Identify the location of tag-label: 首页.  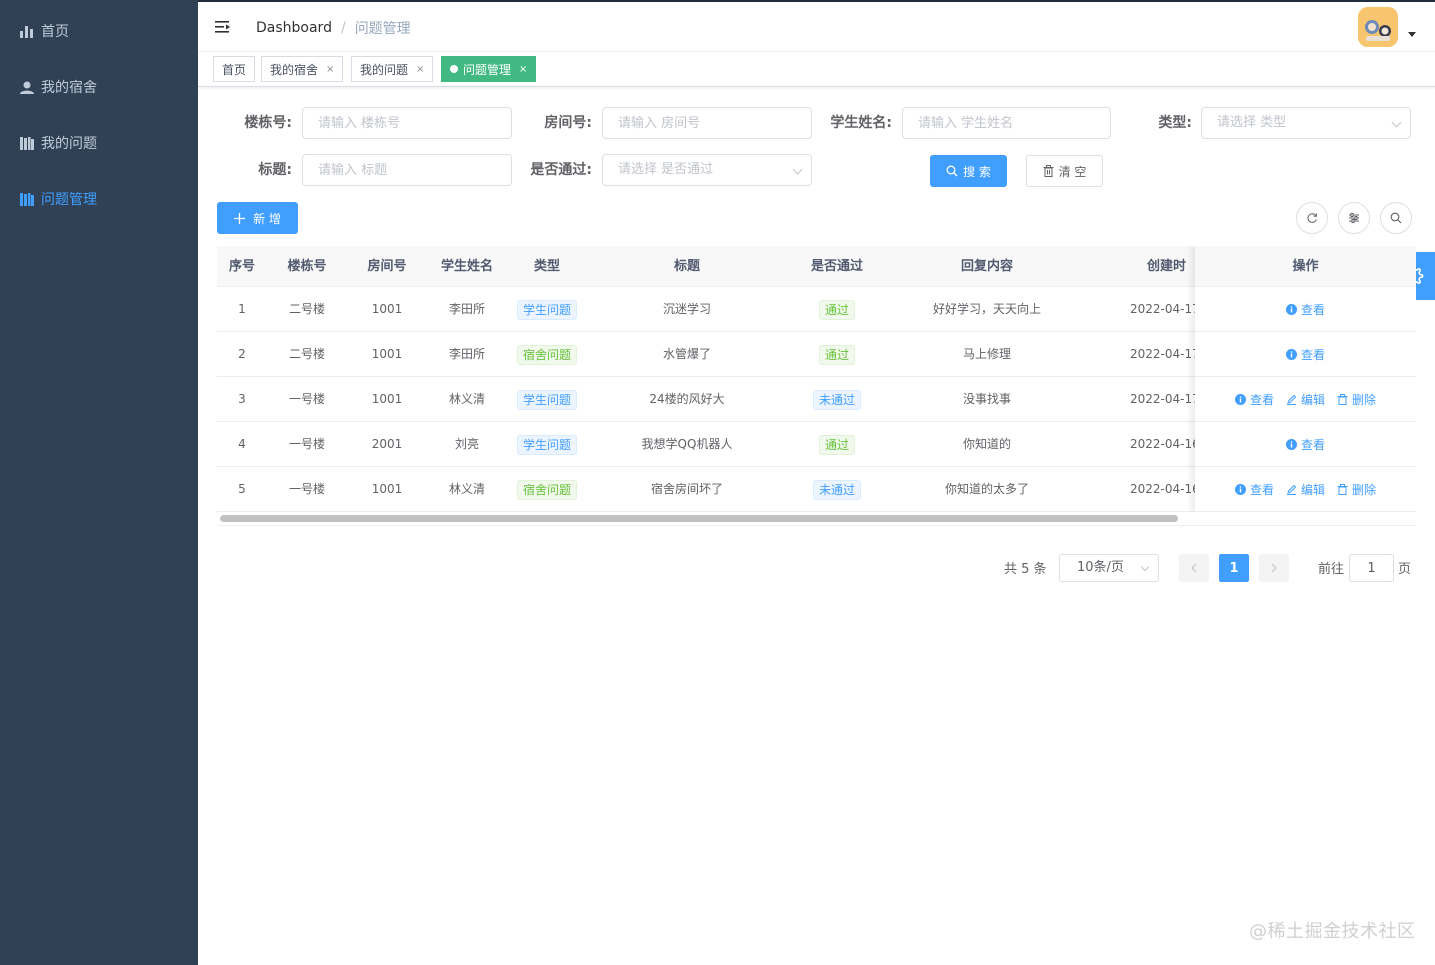
(234, 69).